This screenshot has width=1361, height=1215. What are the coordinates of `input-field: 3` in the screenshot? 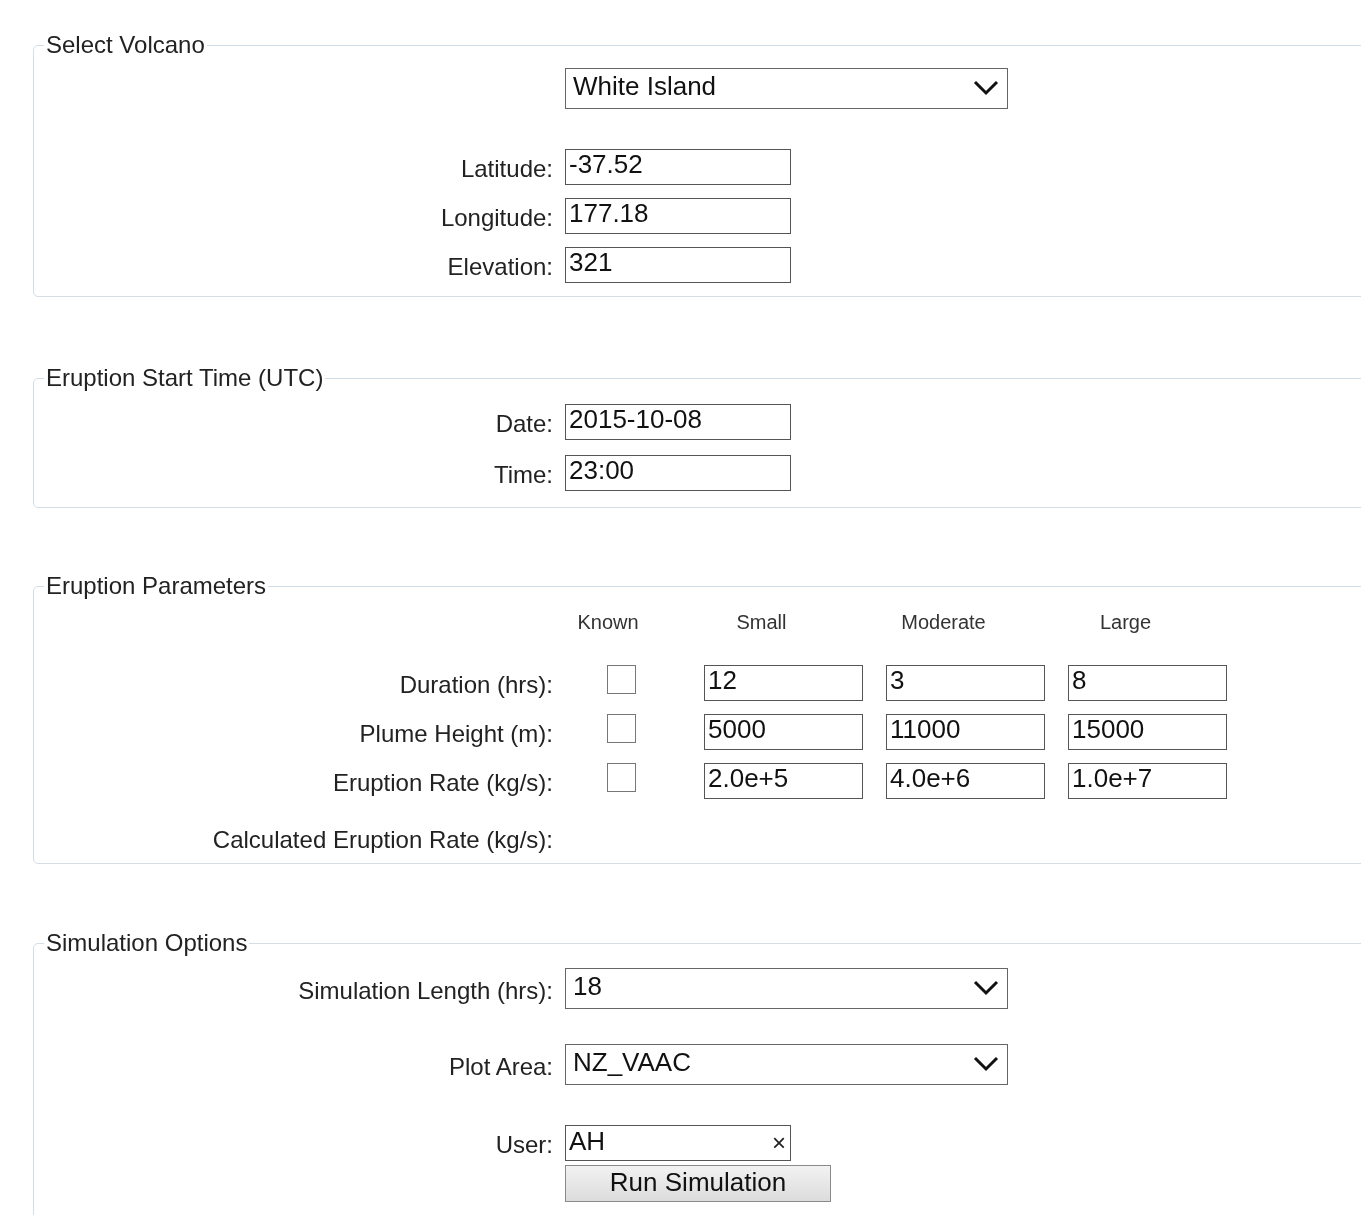 It's located at (965, 683).